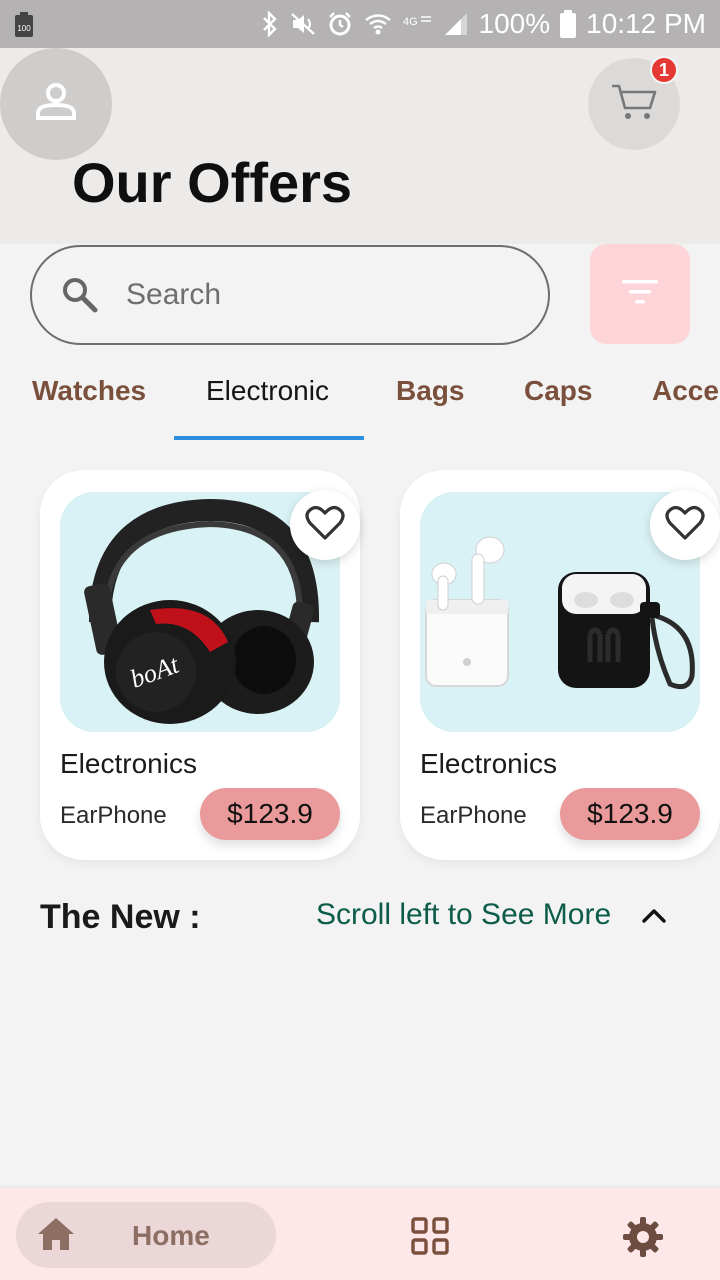 This screenshot has width=720, height=1280. What do you see at coordinates (664, 70) in the screenshot?
I see `cart-count-badge: 1` at bounding box center [664, 70].